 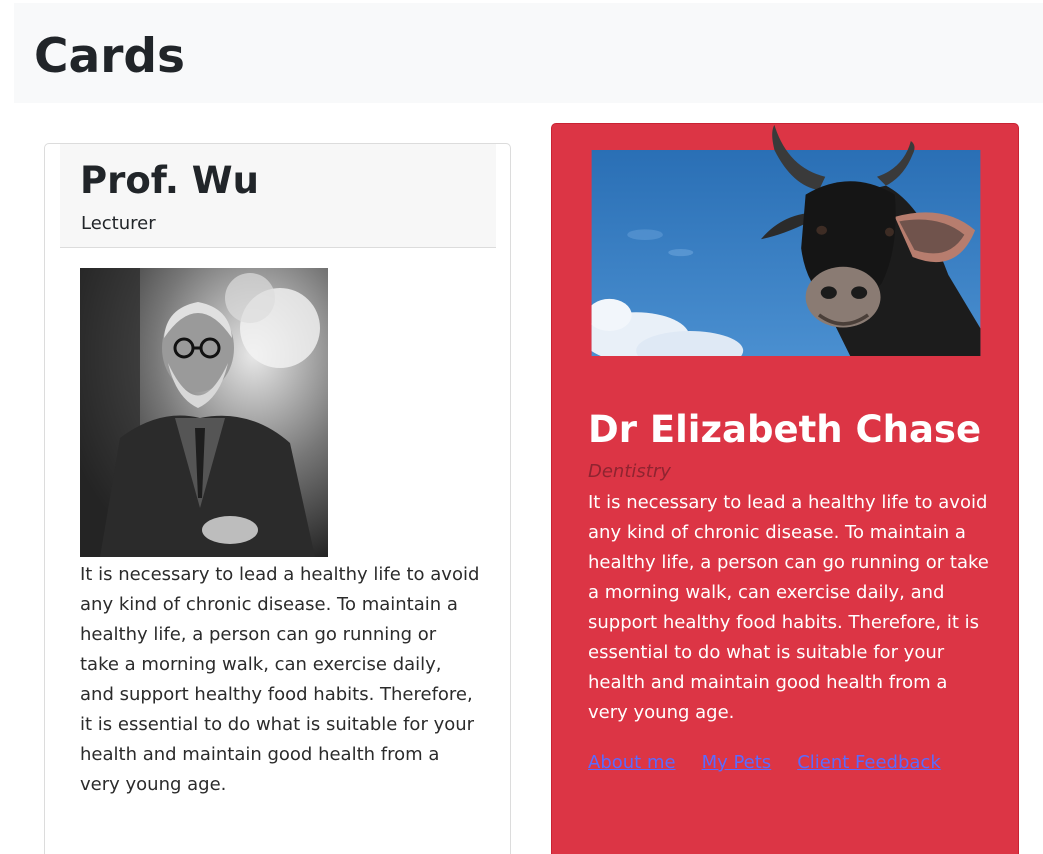 What do you see at coordinates (118, 223) in the screenshot?
I see `card-subtitle: Lecturer` at bounding box center [118, 223].